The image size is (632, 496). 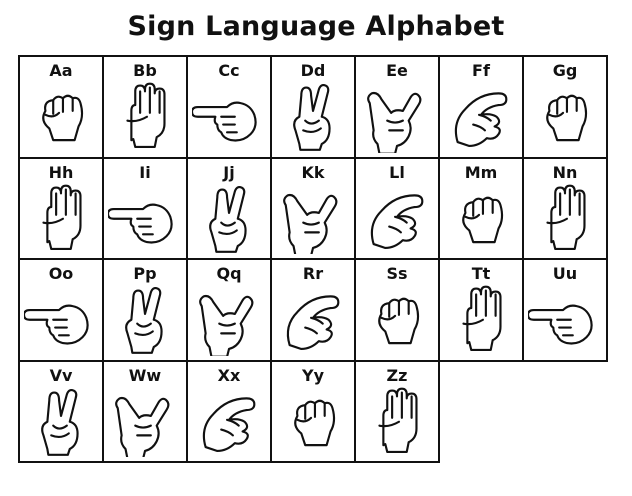 I want to click on letter-cell: Oo, so click(x=61, y=310).